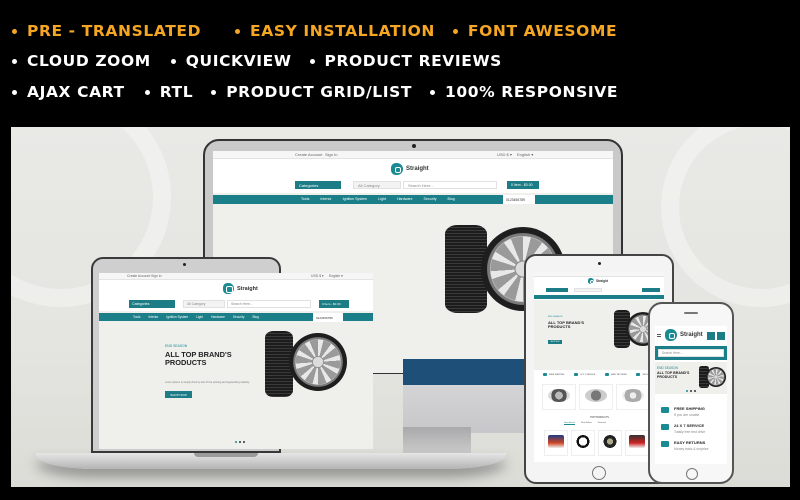 The image size is (800, 500). Describe the element at coordinates (524, 92) in the screenshot. I see `feature-responsive: 100% RESPONSIVE` at that location.